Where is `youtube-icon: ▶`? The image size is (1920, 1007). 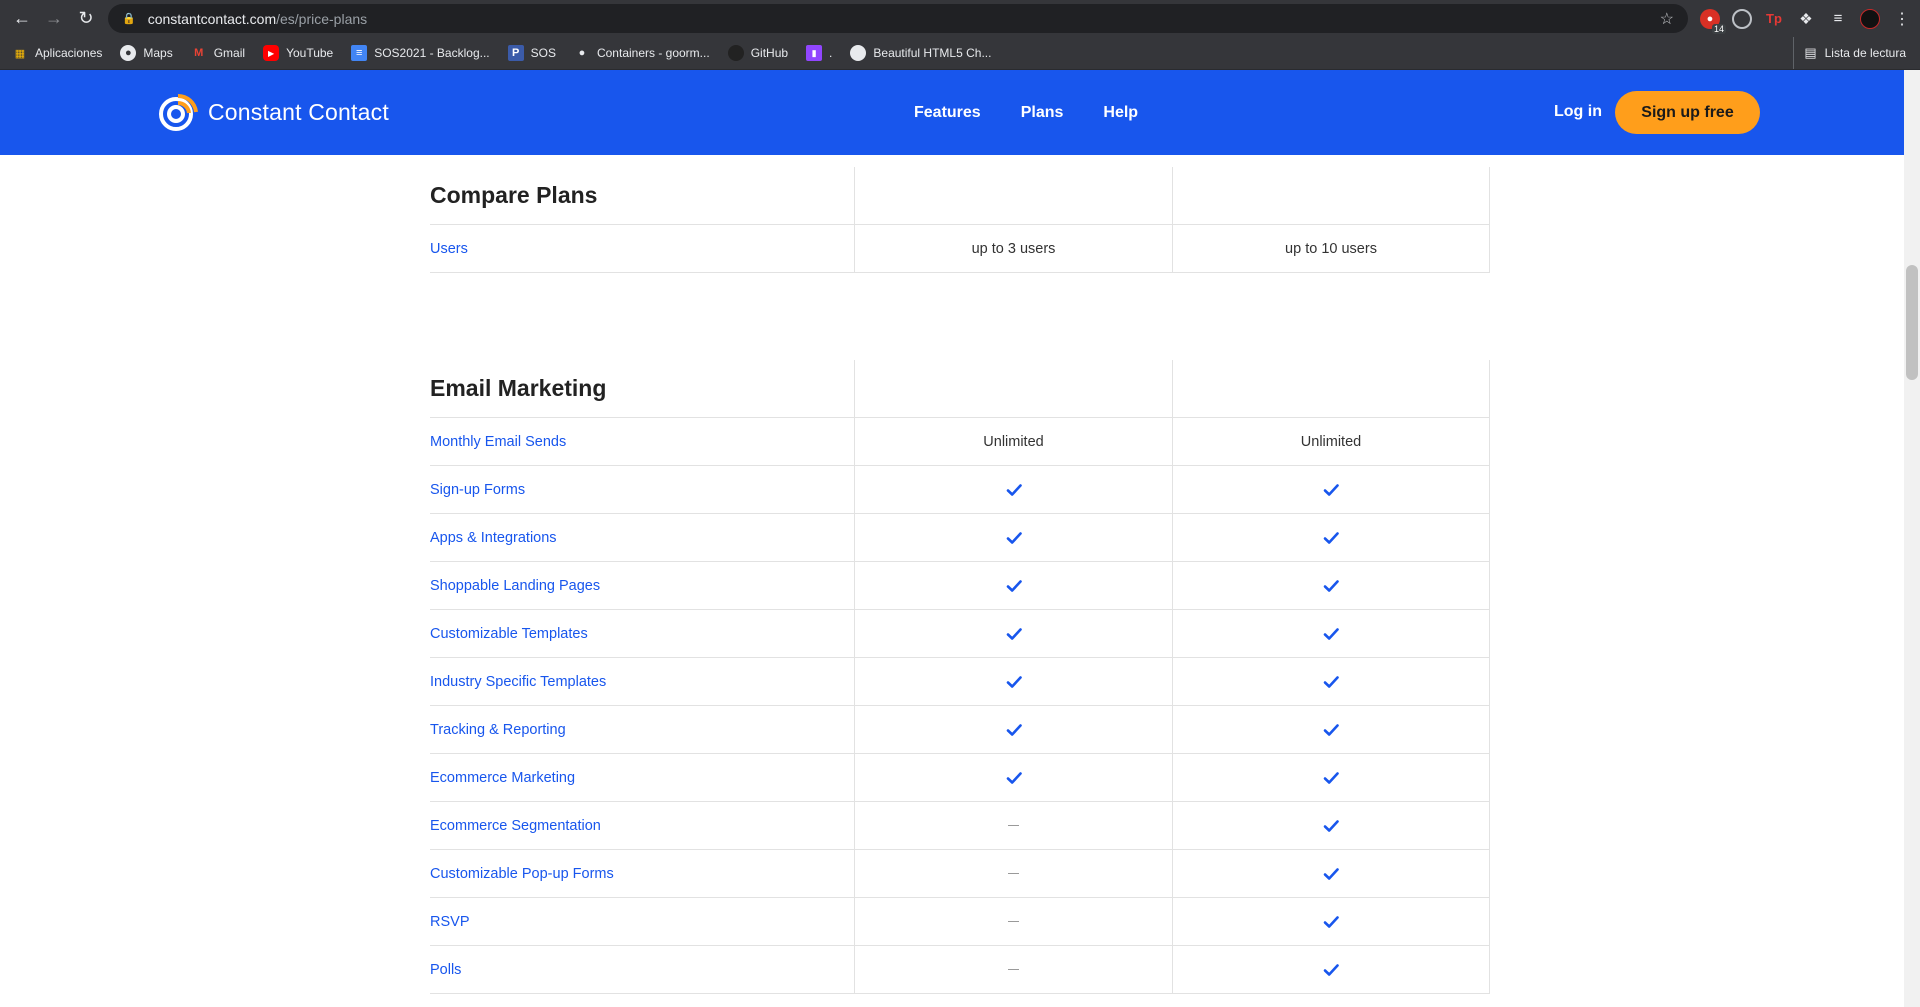
youtube-icon: ▶ is located at coordinates (271, 53).